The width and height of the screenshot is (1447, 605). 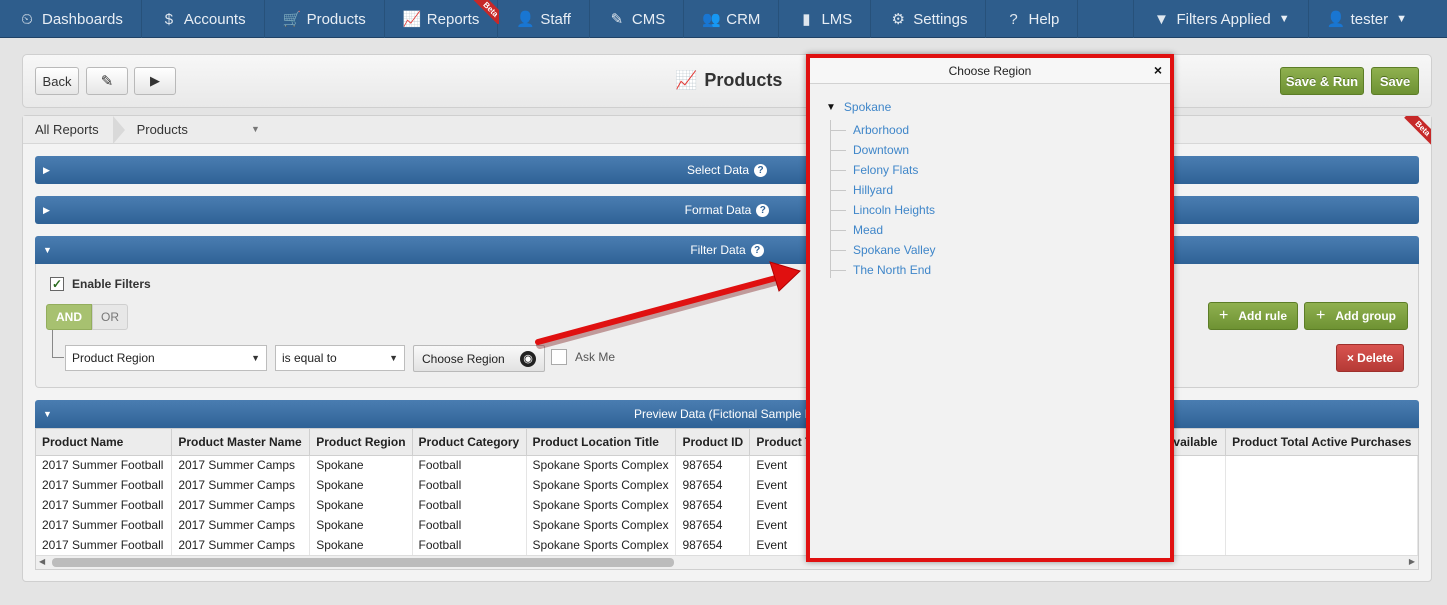 What do you see at coordinates (718, 170) in the screenshot?
I see `section-title: Select Data` at bounding box center [718, 170].